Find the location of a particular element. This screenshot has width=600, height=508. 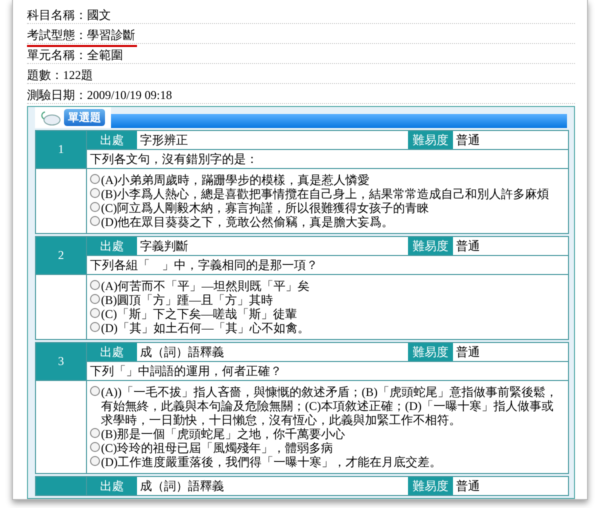

option-text: (C)玲玲的祖母已屆「風燭殘年」，體弱多病 is located at coordinates (217, 448).